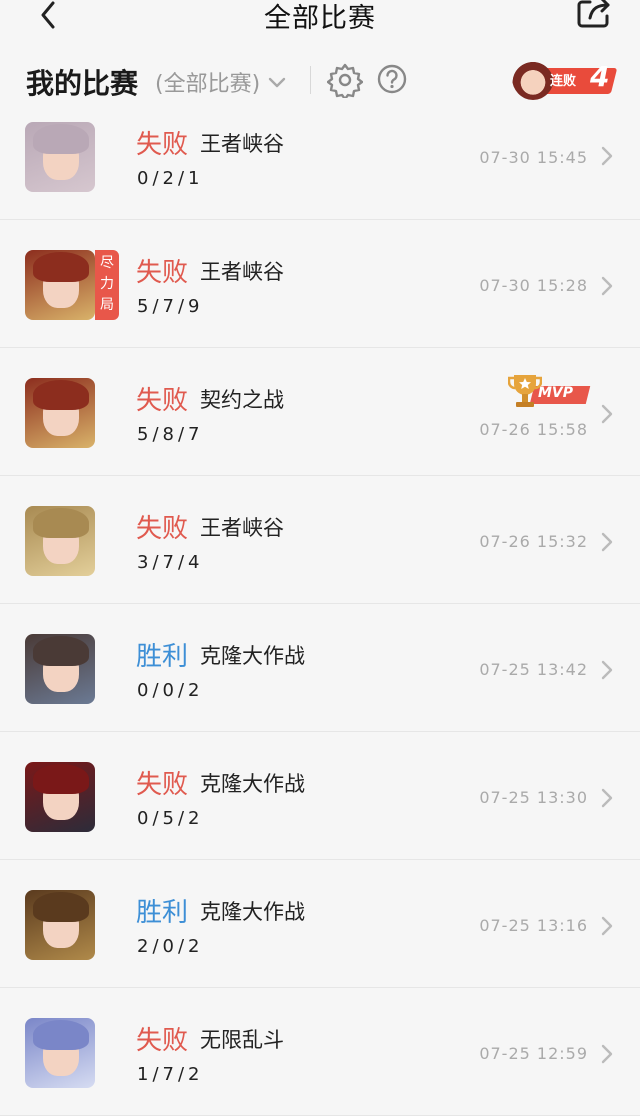  I want to click on match-time: 07-25 13:16, so click(533, 925).